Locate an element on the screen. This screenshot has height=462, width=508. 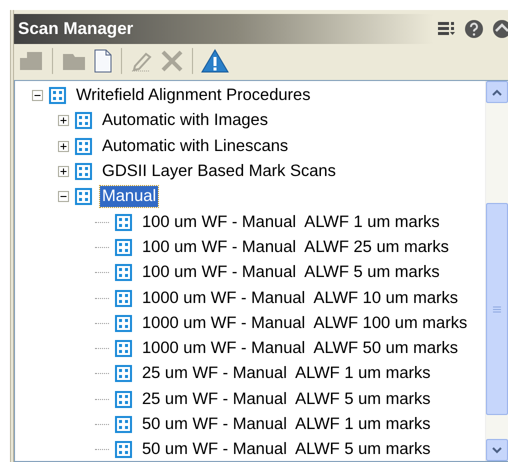
tree-item: 50 um WF - Manual ALWF 5 um marks is located at coordinates (286, 449).